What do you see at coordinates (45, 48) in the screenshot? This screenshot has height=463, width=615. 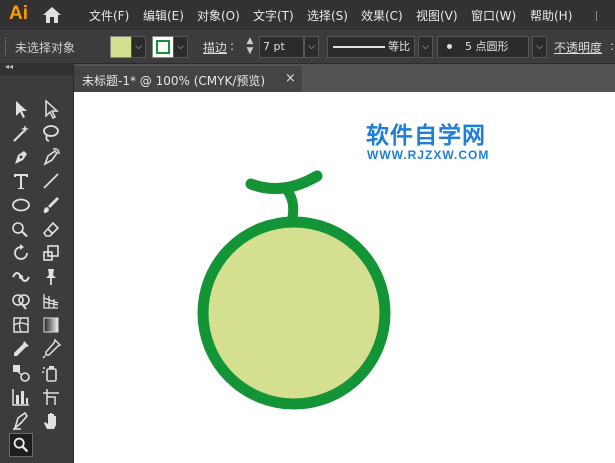 I see `selection-status: 未选择对象` at bounding box center [45, 48].